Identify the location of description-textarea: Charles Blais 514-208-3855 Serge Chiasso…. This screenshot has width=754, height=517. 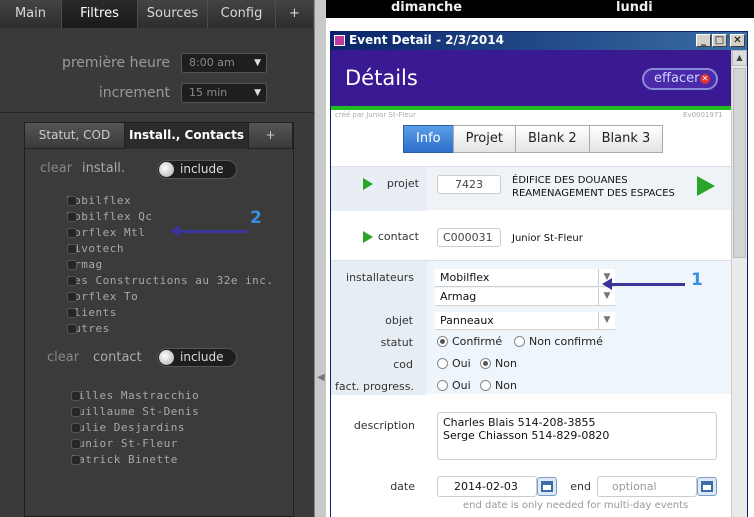
(577, 436).